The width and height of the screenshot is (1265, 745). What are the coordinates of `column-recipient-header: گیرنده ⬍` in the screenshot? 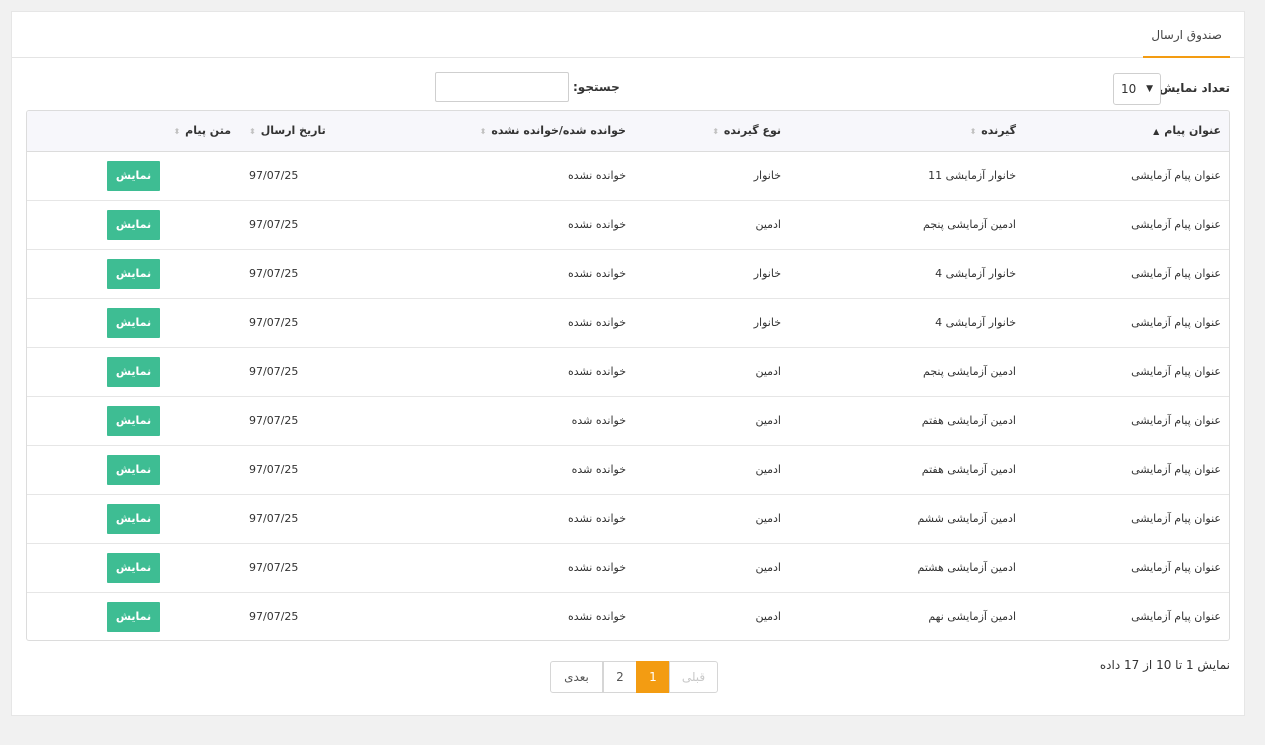 It's located at (906, 131).